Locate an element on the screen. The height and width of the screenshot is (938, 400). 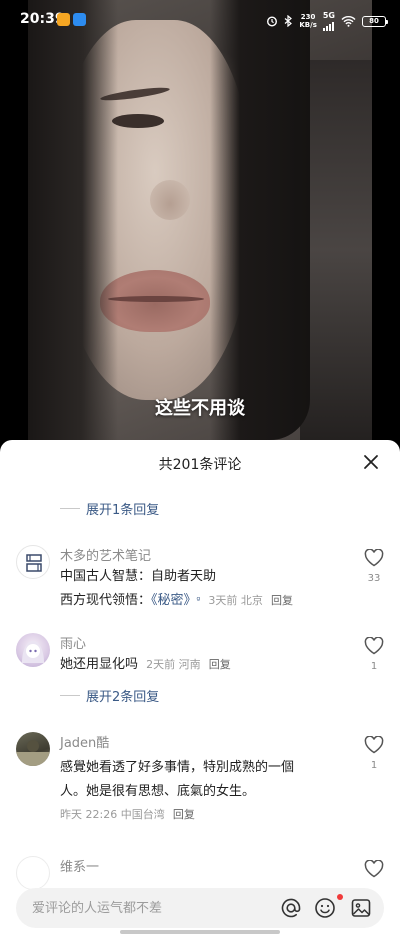
comment-text: 中国古人智慧：自助者天助 西方现代领悟：《秘密》ᵍ 3天前 北京 回复 is located at coordinates (200, 589).